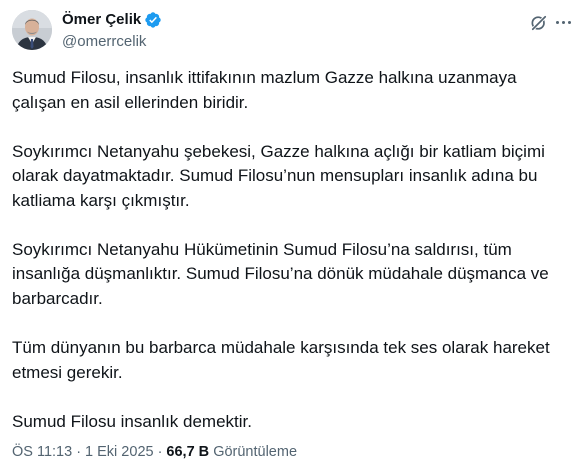 The height and width of the screenshot is (465, 580). What do you see at coordinates (188, 452) in the screenshot?
I see `views-count: 66,7 B` at bounding box center [188, 452].